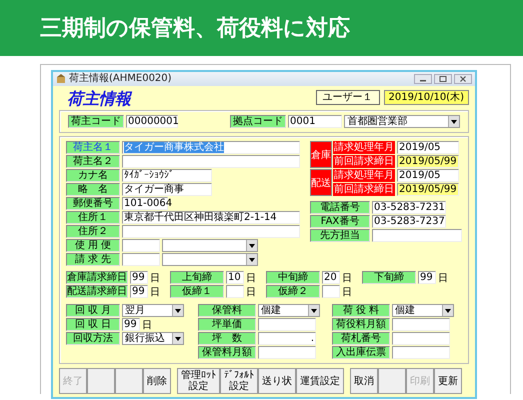  Describe the element at coordinates (167, 189) in the screenshot. I see `text-field: タイガー商事` at that location.